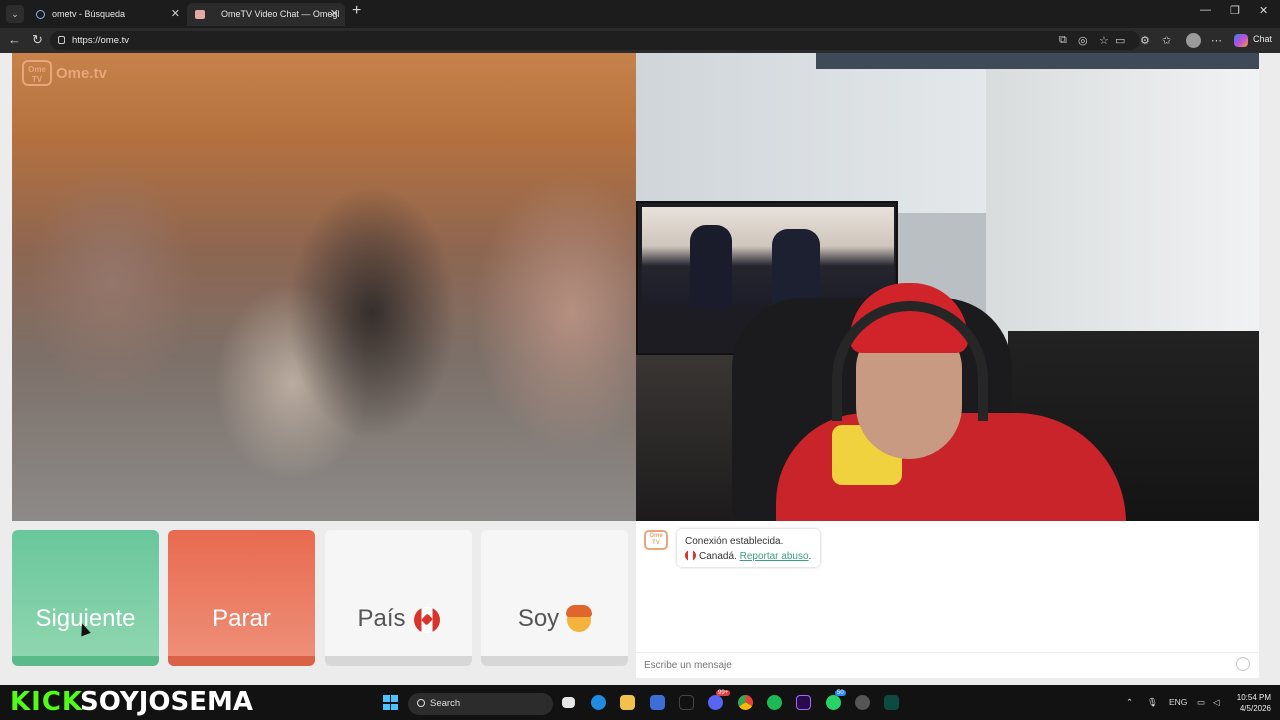 This screenshot has width=1280, height=720. Describe the element at coordinates (280, 14) in the screenshot. I see `tab-title: OmeTV Video Chat — Omegl` at that location.